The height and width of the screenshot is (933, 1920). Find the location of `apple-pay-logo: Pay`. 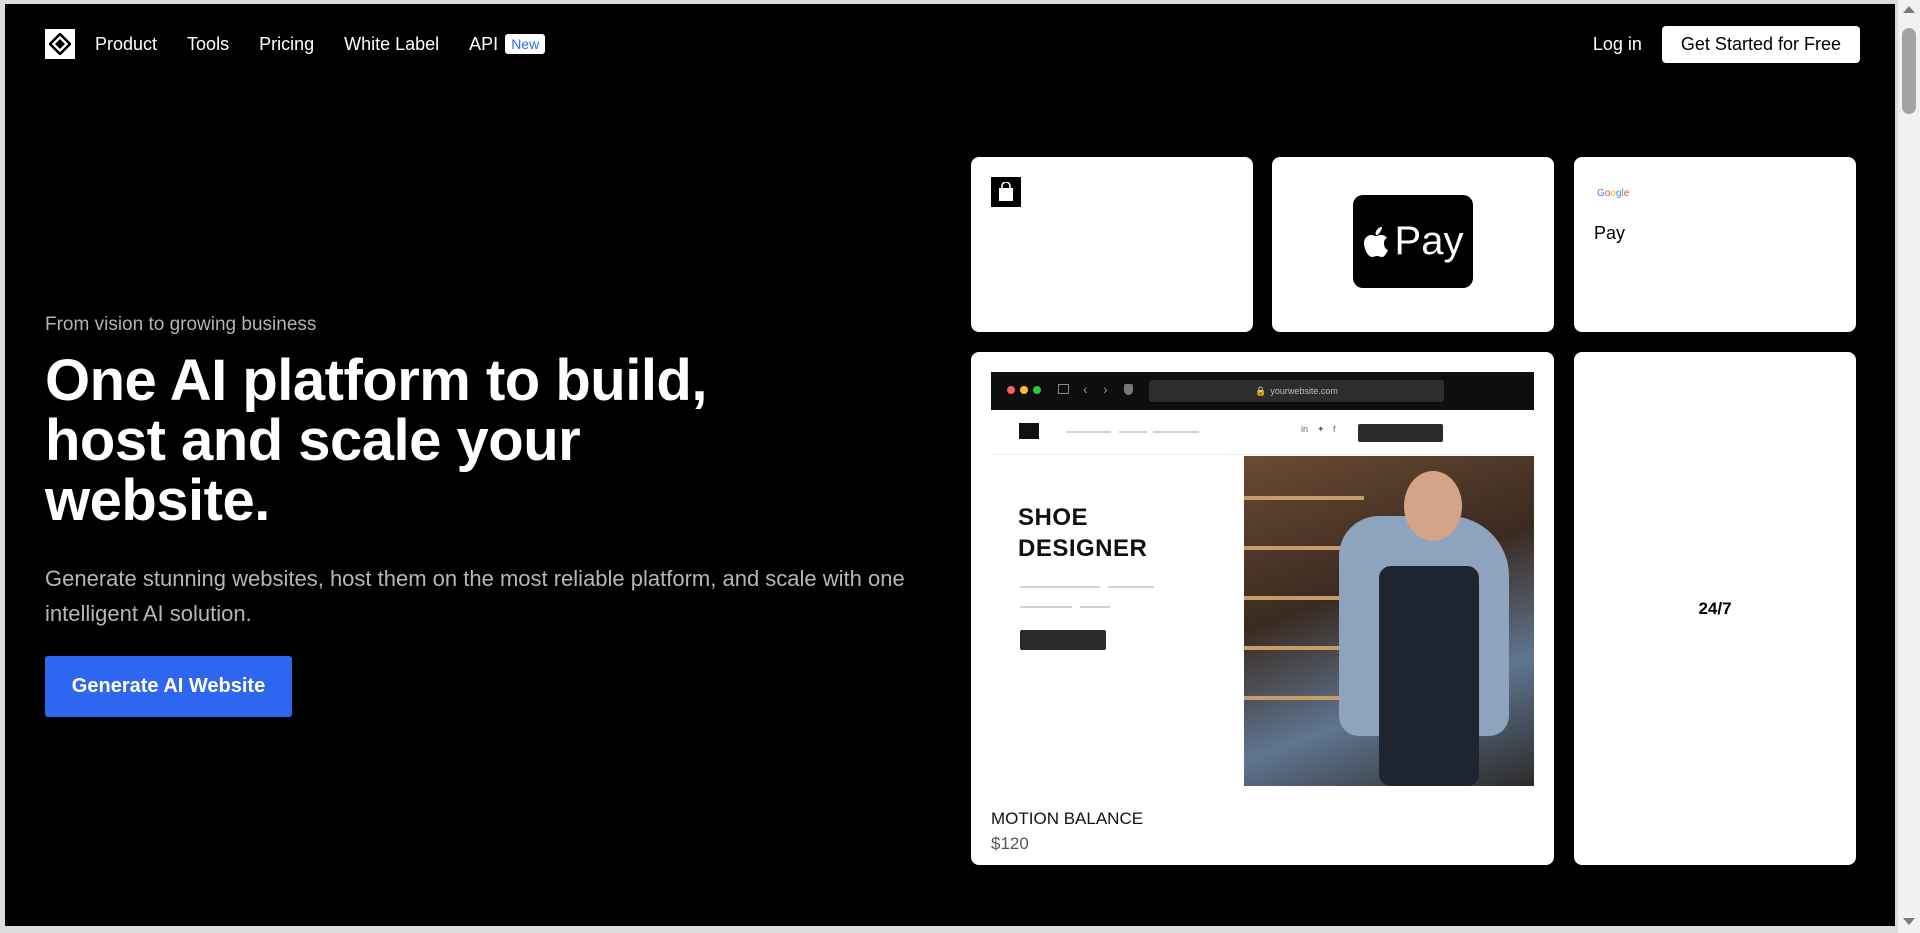

apple-pay-logo: Pay is located at coordinates (1413, 241).